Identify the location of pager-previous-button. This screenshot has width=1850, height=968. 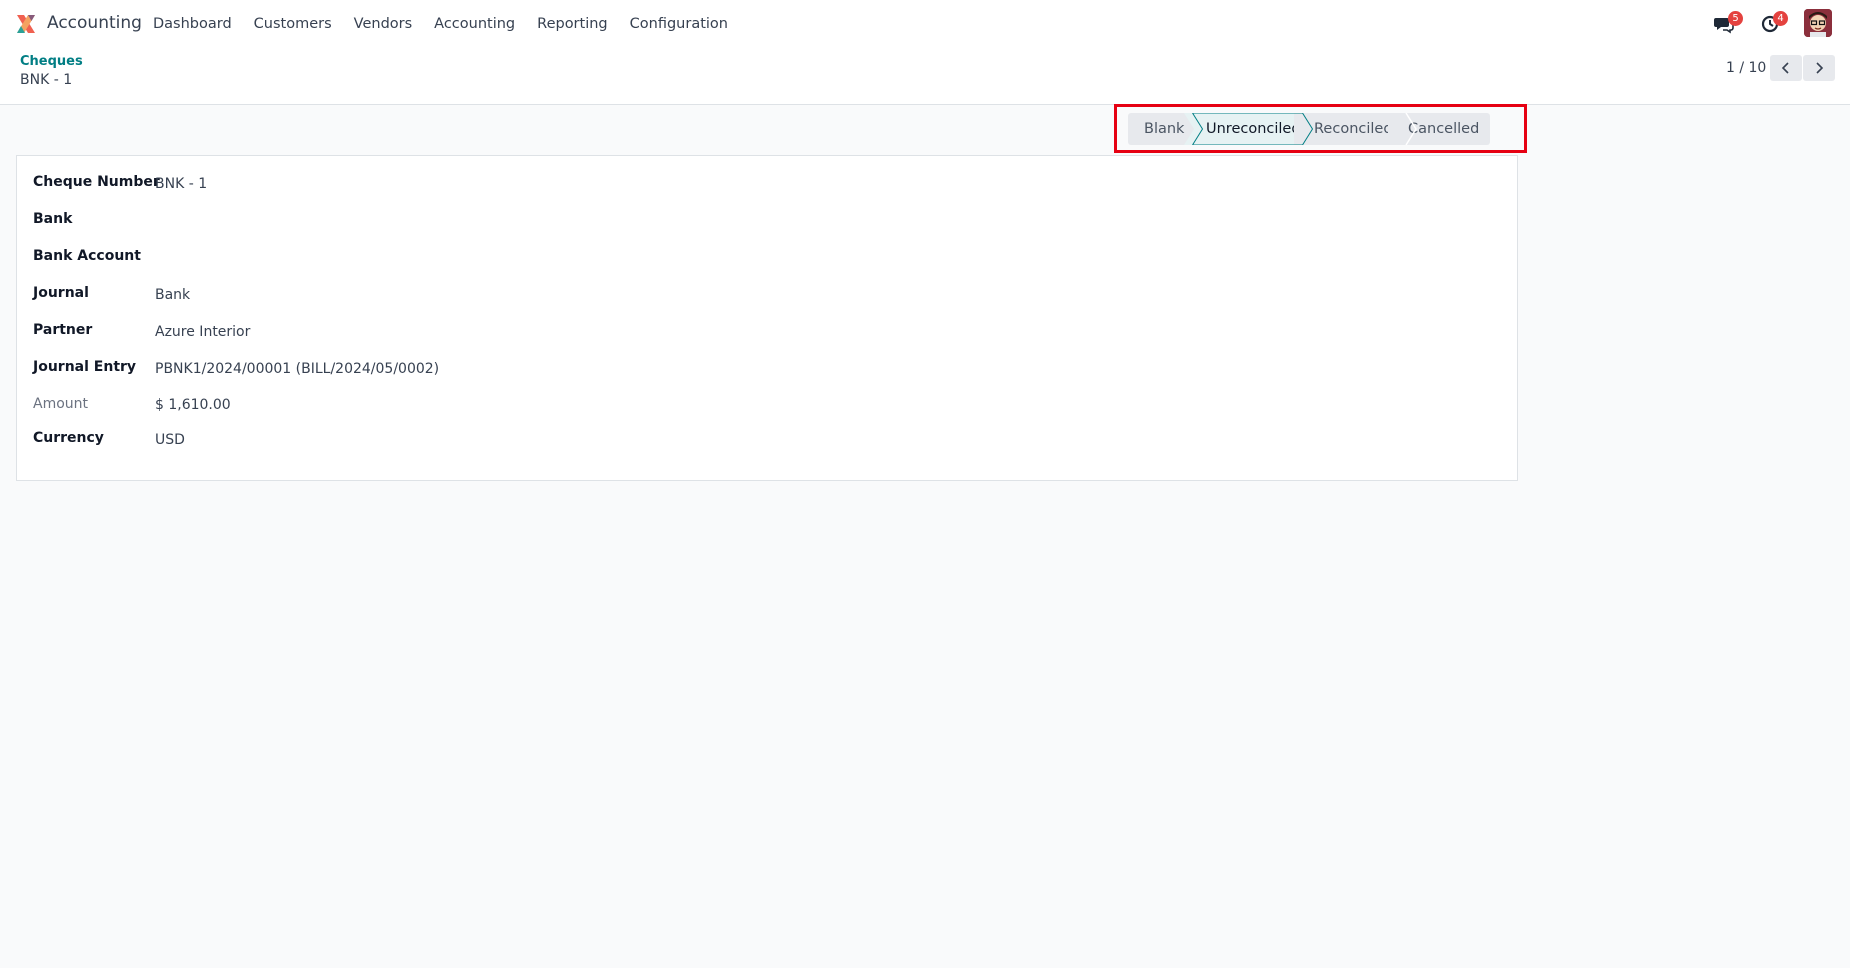
(1786, 68).